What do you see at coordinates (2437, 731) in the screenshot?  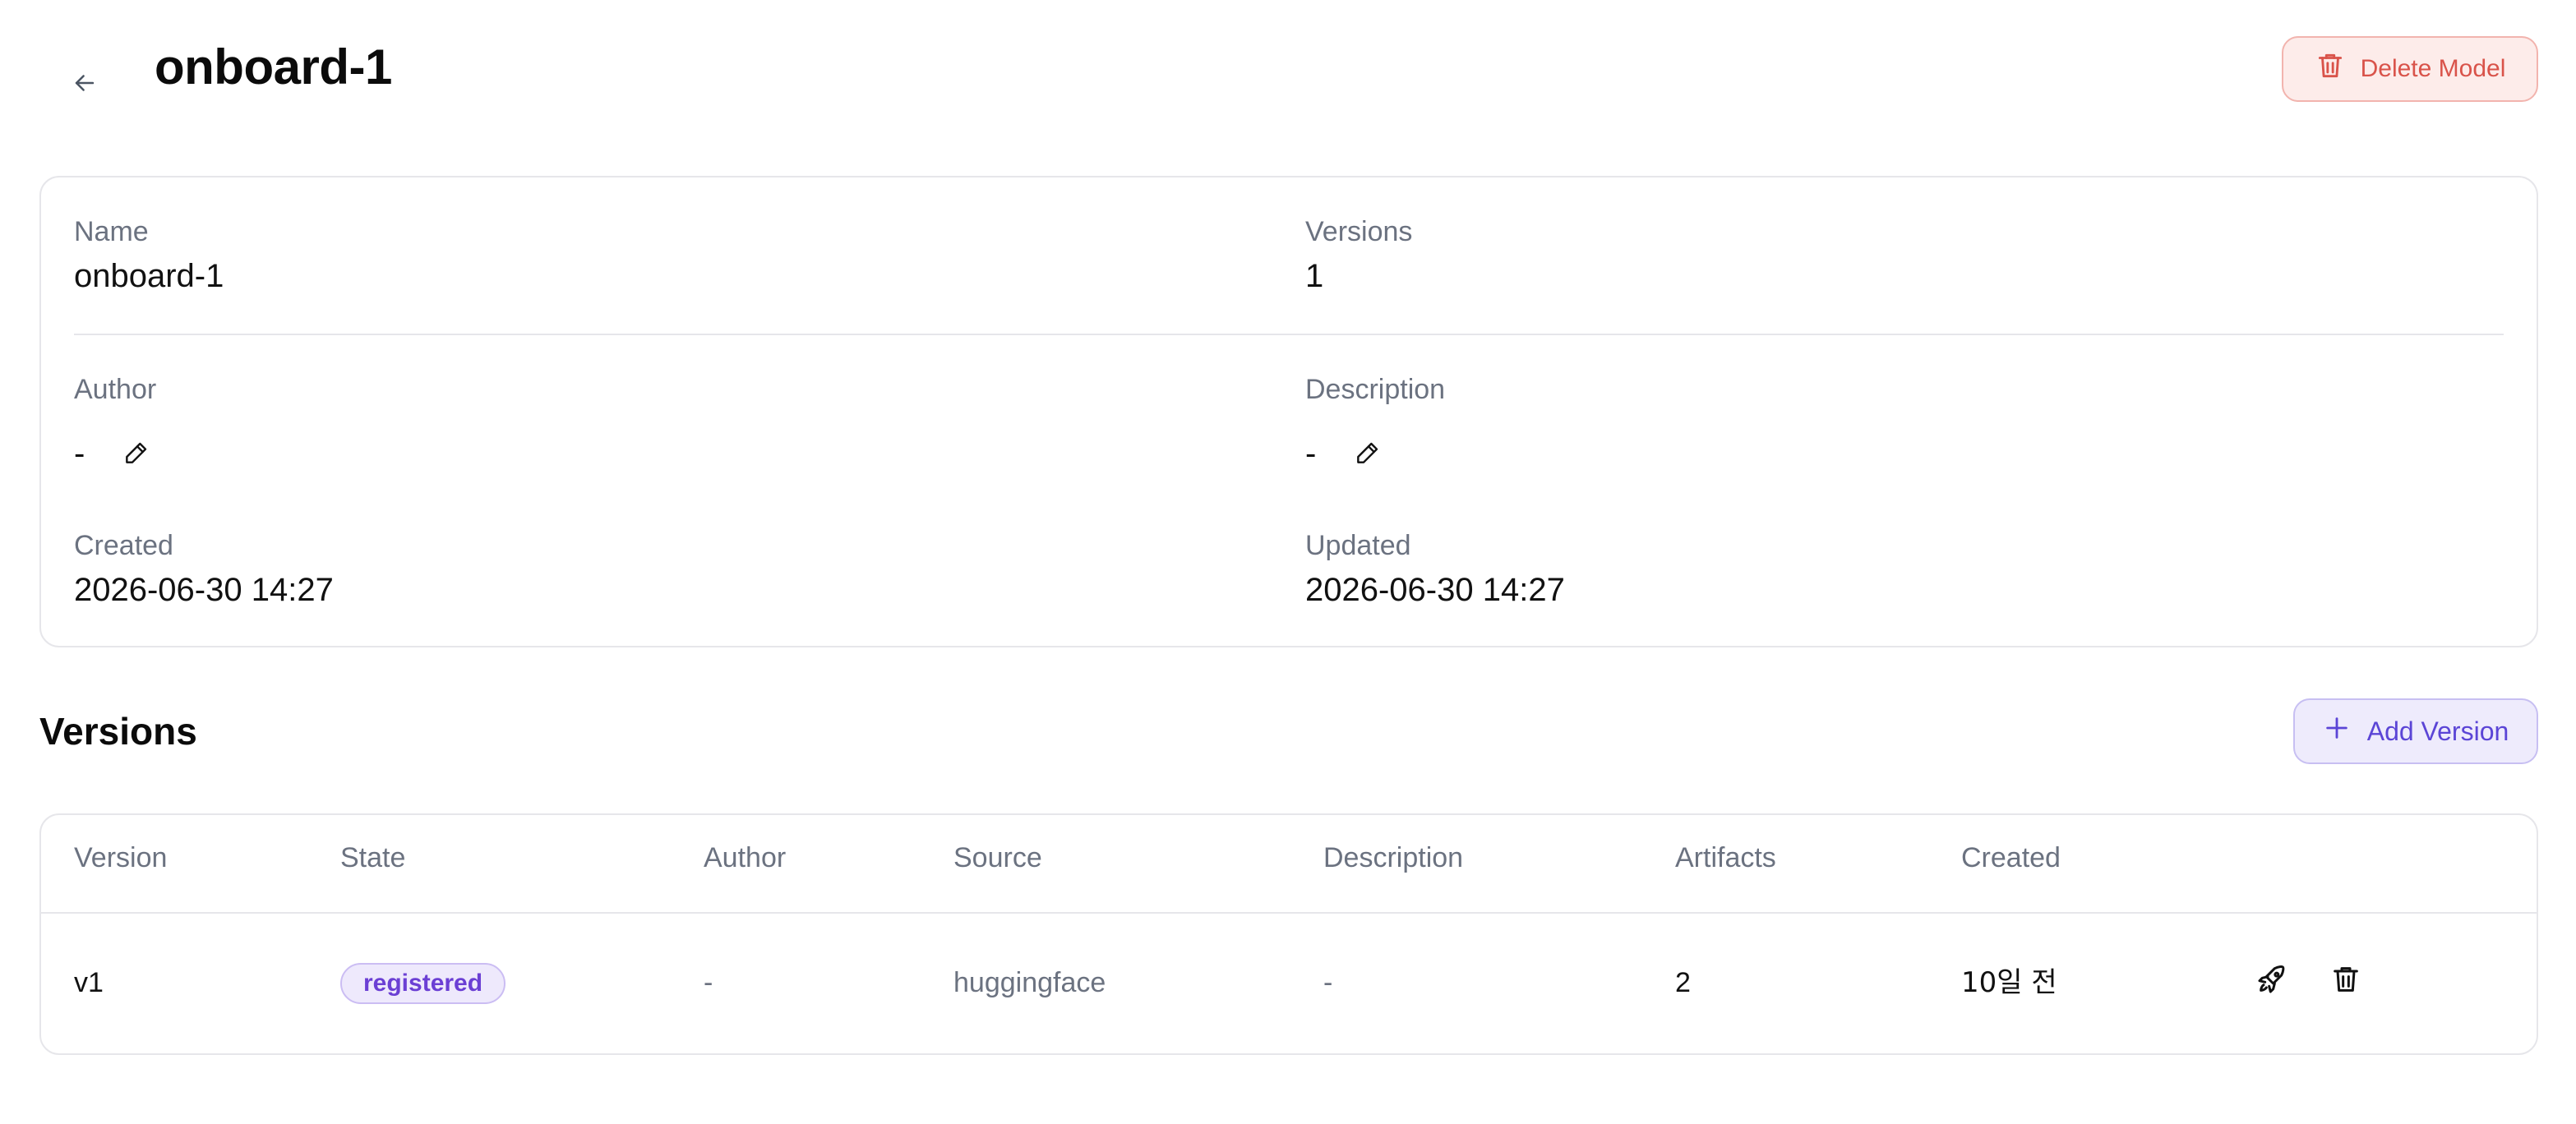 I see `add-version-label: Add Version` at bounding box center [2437, 731].